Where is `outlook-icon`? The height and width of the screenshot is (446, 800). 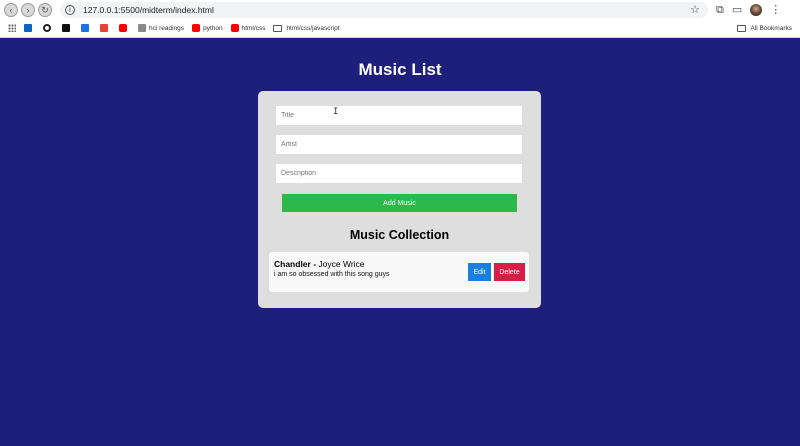
outlook-icon is located at coordinates (85, 28).